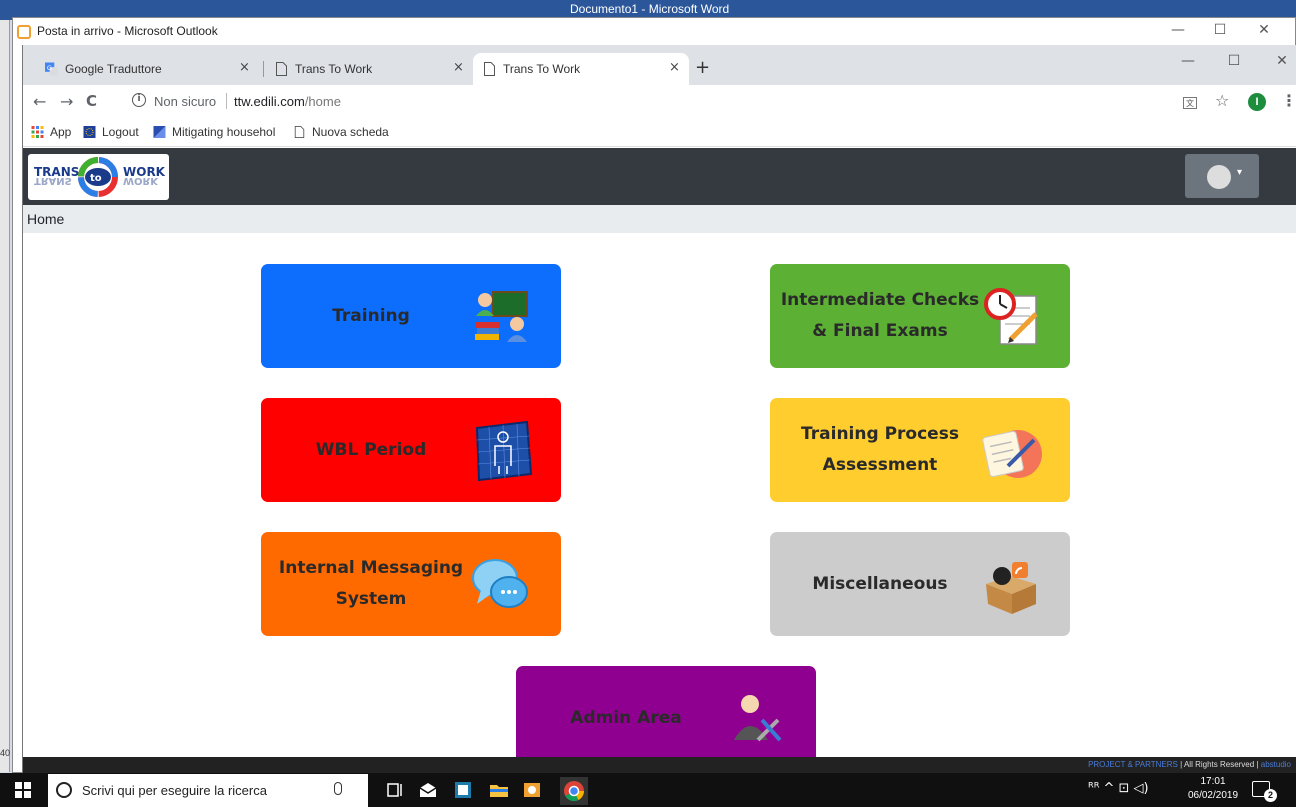 The image size is (1296, 807). What do you see at coordinates (45, 219) in the screenshot?
I see `breadcrumb-home: Home` at bounding box center [45, 219].